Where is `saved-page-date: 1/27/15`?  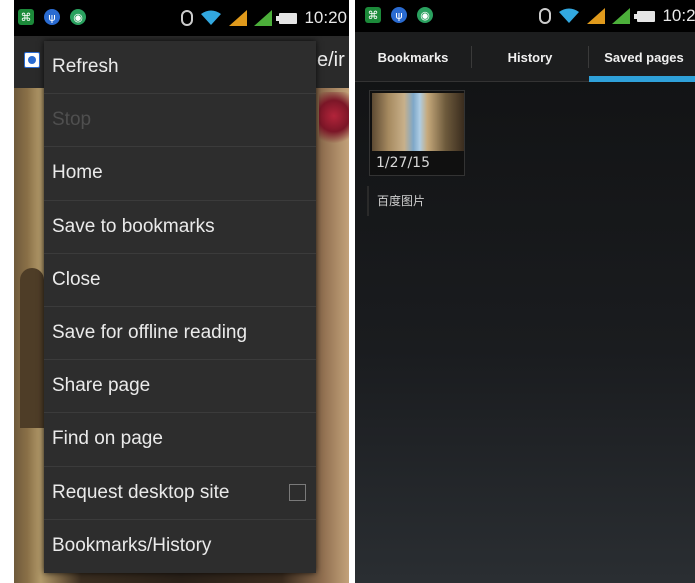
saved-page-date: 1/27/15 is located at coordinates (403, 163).